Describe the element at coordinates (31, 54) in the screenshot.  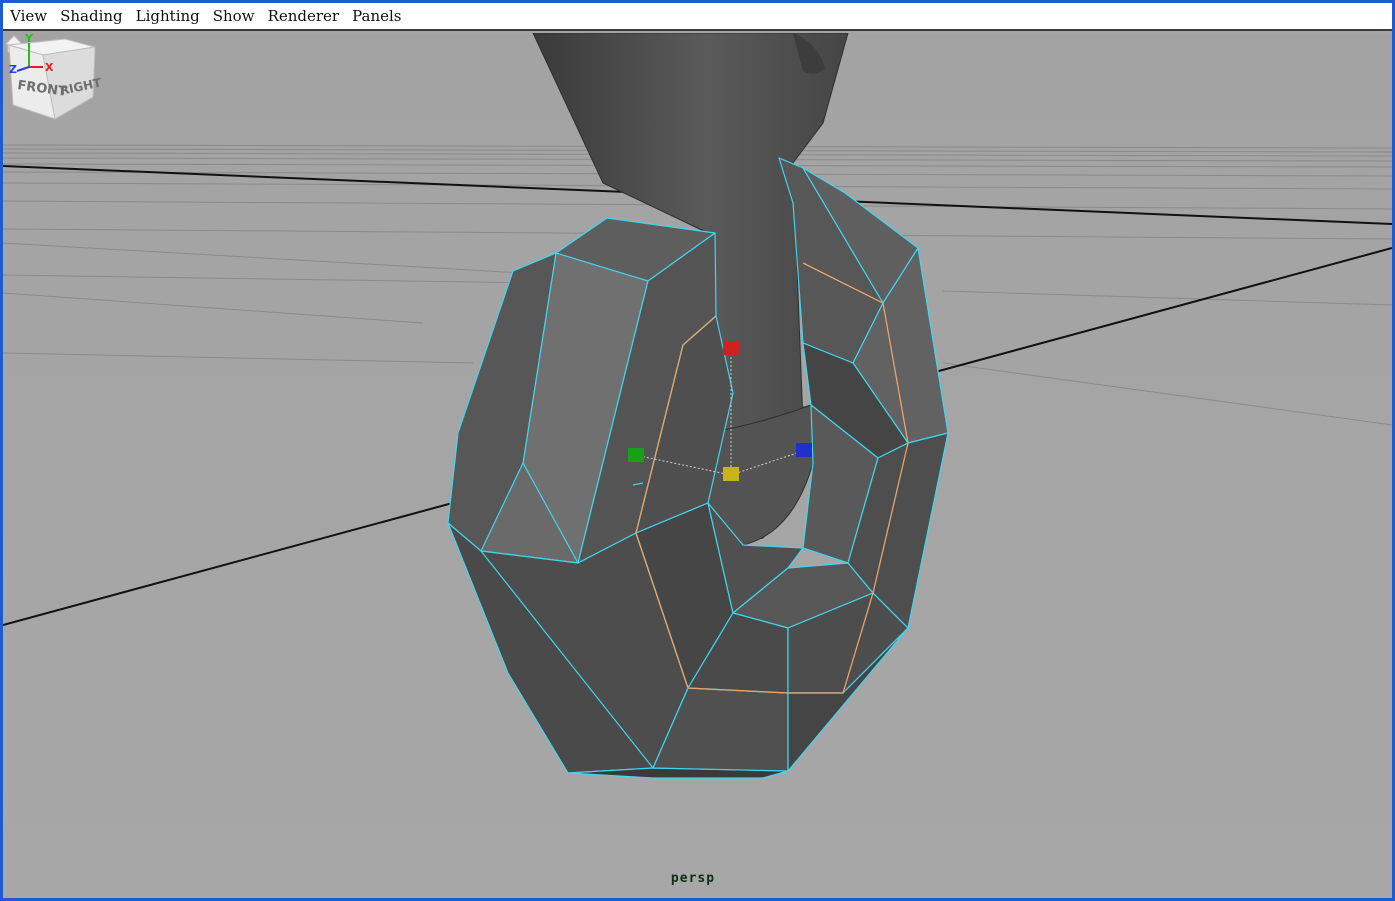
I see `axis-gizmo: Y X Z` at that location.